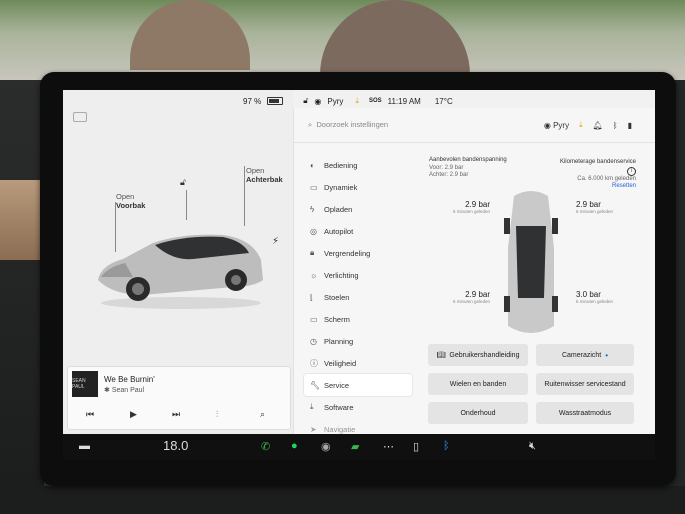 Image resolution: width=685 pixels, height=514 pixels. Describe the element at coordinates (358, 319) in the screenshot. I see `menu-item-scherm: ▭ Scherm` at that location.